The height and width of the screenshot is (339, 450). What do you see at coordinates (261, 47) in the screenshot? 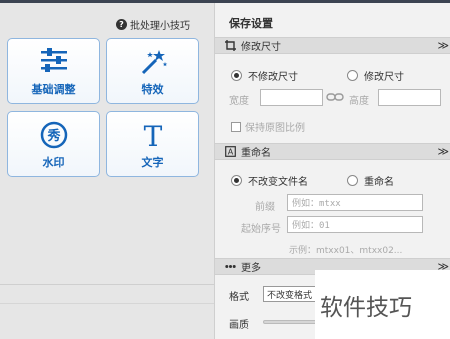
I see `resize-section-title: 修改尺寸` at bounding box center [261, 47].